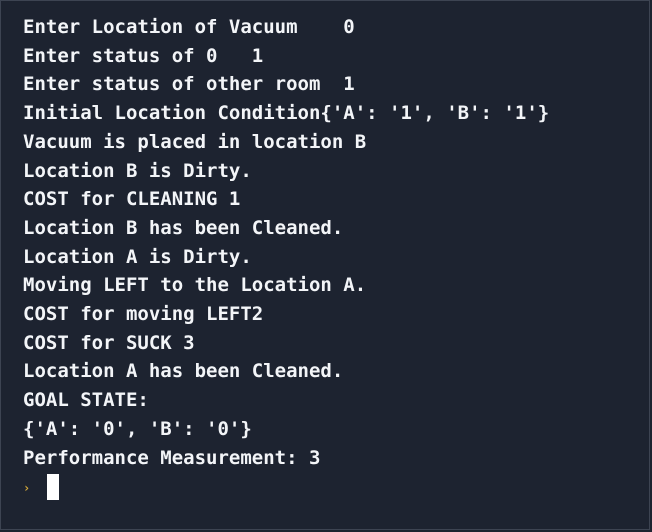 The height and width of the screenshot is (532, 652). Describe the element at coordinates (189, 84) in the screenshot. I see `output-line: Enter status of other room 1` at that location.